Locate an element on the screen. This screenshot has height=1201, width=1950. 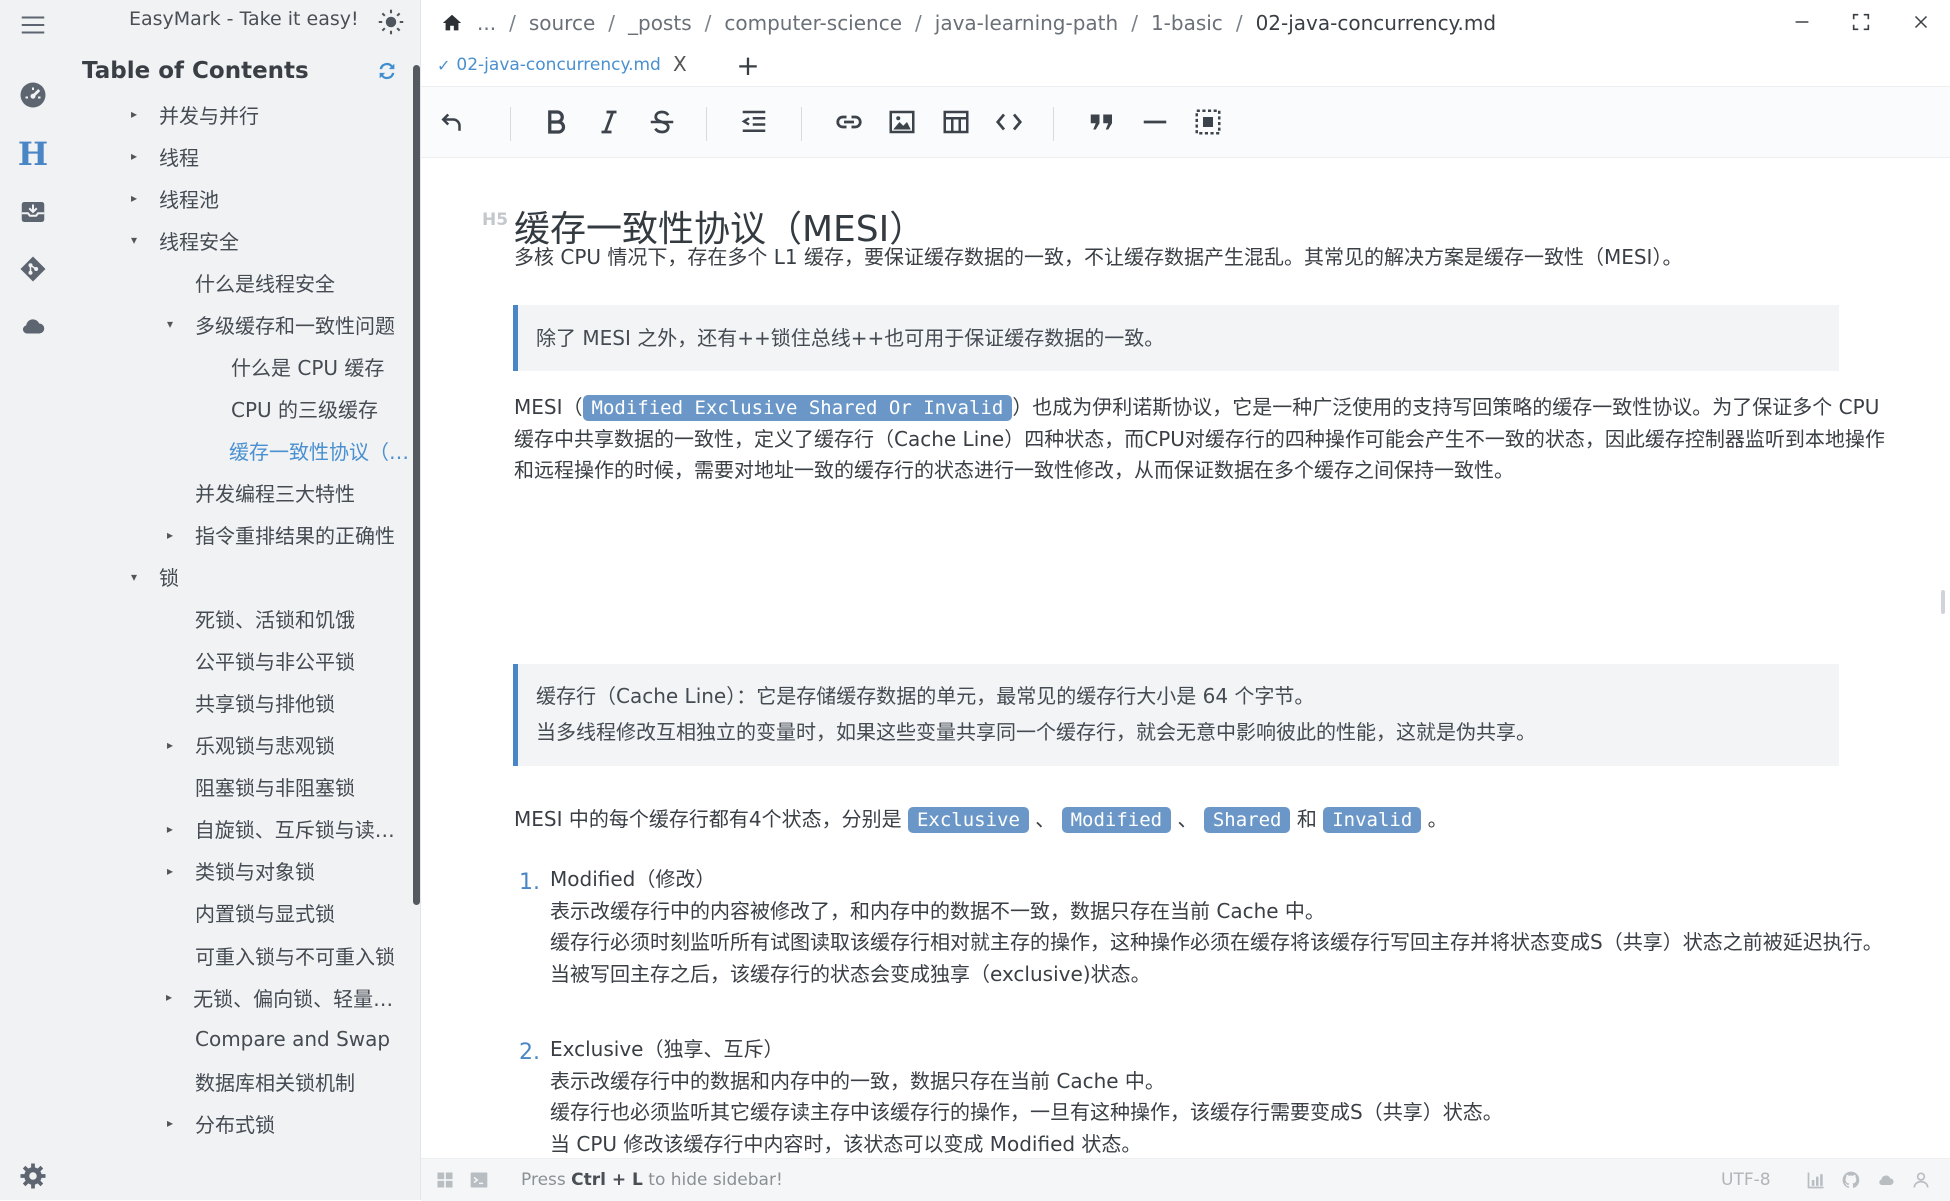
table-icon is located at coordinates (956, 122).